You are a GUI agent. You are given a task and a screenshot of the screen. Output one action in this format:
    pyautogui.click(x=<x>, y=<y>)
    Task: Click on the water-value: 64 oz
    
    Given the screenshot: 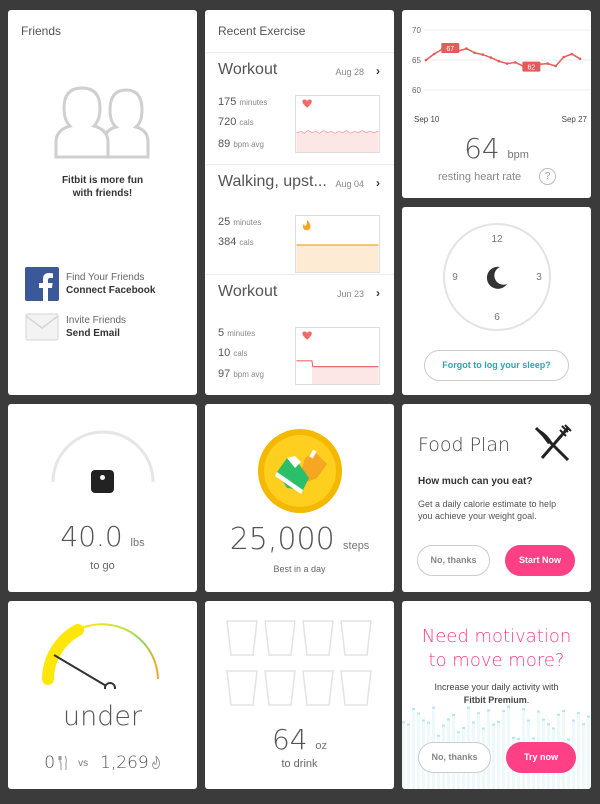 What is the action you would take?
    pyautogui.click(x=299, y=739)
    